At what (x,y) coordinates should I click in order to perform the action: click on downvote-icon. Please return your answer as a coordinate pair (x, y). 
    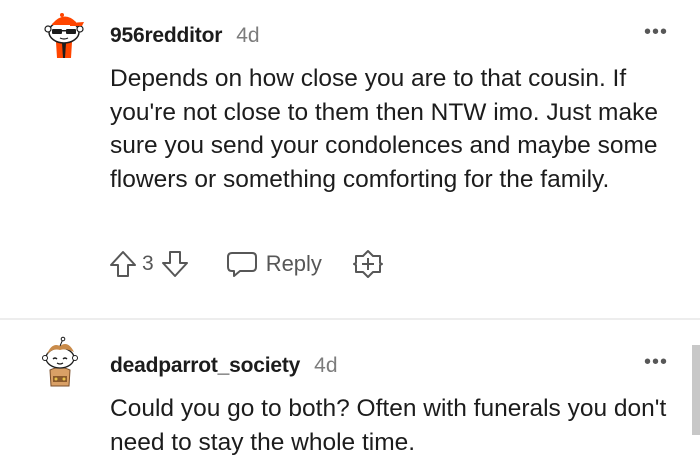
    Looking at the image, I should click on (175, 264).